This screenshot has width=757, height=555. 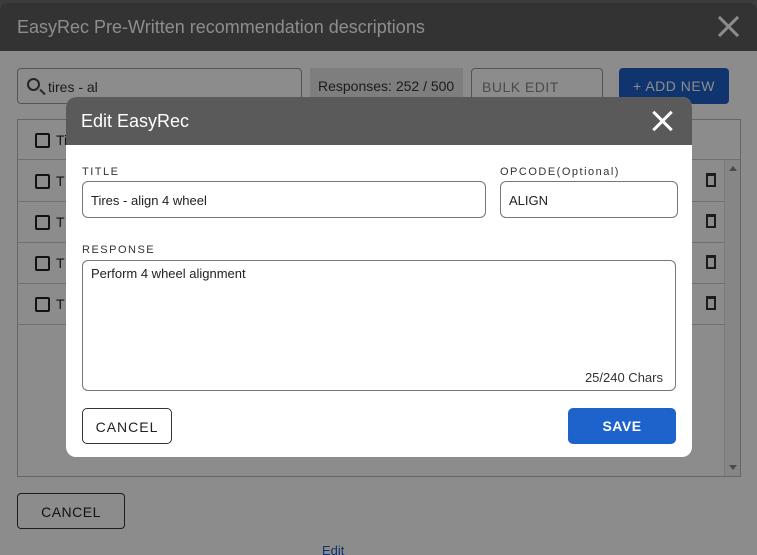 What do you see at coordinates (284, 199) in the screenshot?
I see `title-input: Tires - align 4 wheel` at bounding box center [284, 199].